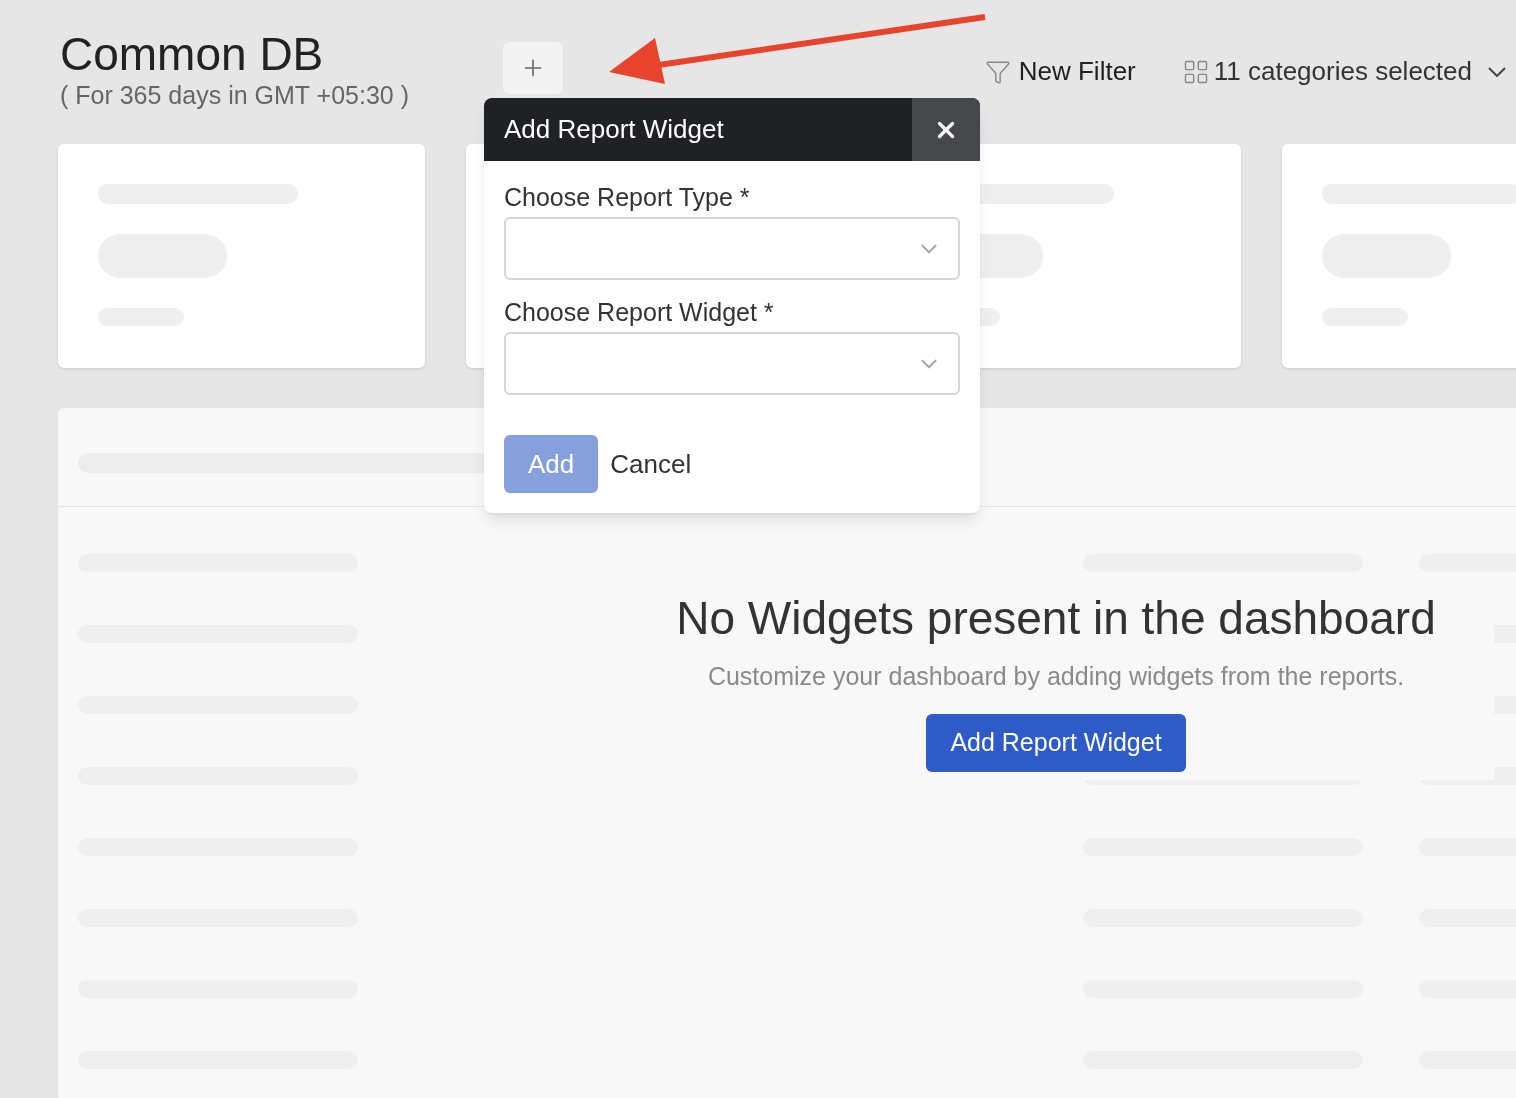  Describe the element at coordinates (651, 464) in the screenshot. I see `cancel-button: Cancel` at that location.